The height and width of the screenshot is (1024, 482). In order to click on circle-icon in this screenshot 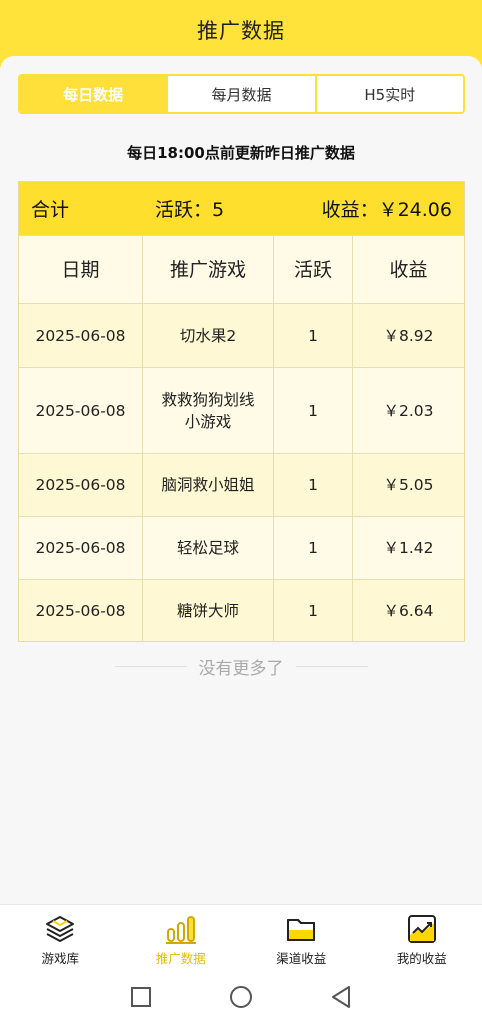, I will do `click(241, 997)`.